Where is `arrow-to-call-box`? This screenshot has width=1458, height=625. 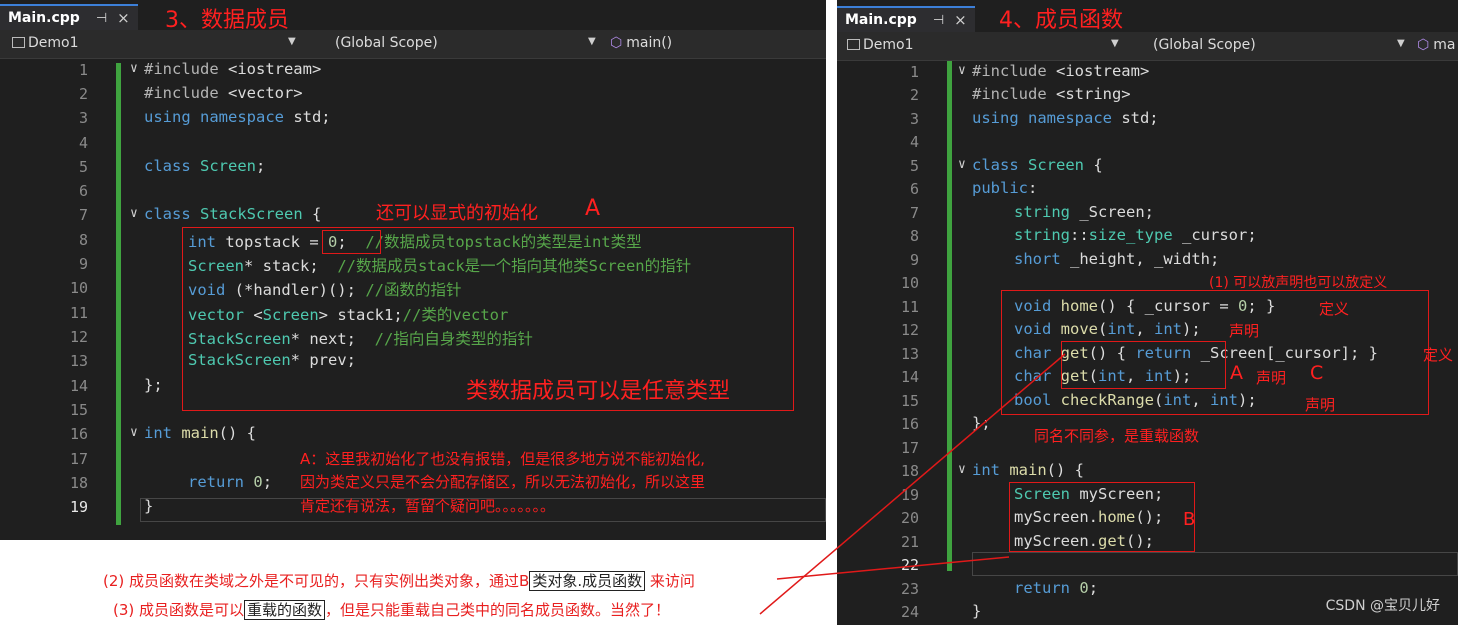 arrow-to-call-box is located at coordinates (893, 568).